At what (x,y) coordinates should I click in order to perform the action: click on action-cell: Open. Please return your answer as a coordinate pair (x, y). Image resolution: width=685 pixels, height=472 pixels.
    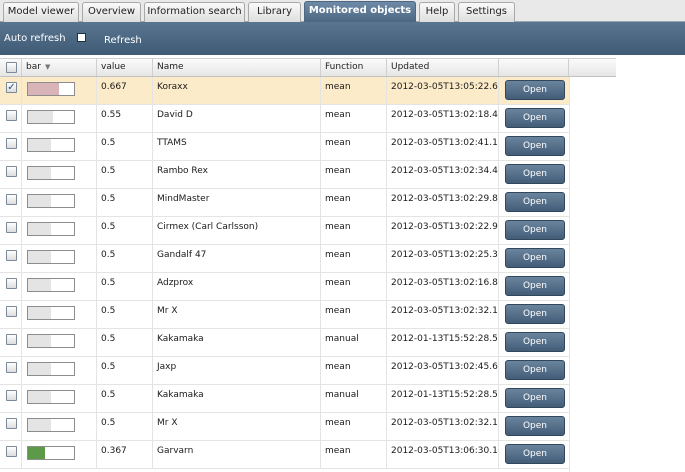
    Looking at the image, I should click on (534, 146).